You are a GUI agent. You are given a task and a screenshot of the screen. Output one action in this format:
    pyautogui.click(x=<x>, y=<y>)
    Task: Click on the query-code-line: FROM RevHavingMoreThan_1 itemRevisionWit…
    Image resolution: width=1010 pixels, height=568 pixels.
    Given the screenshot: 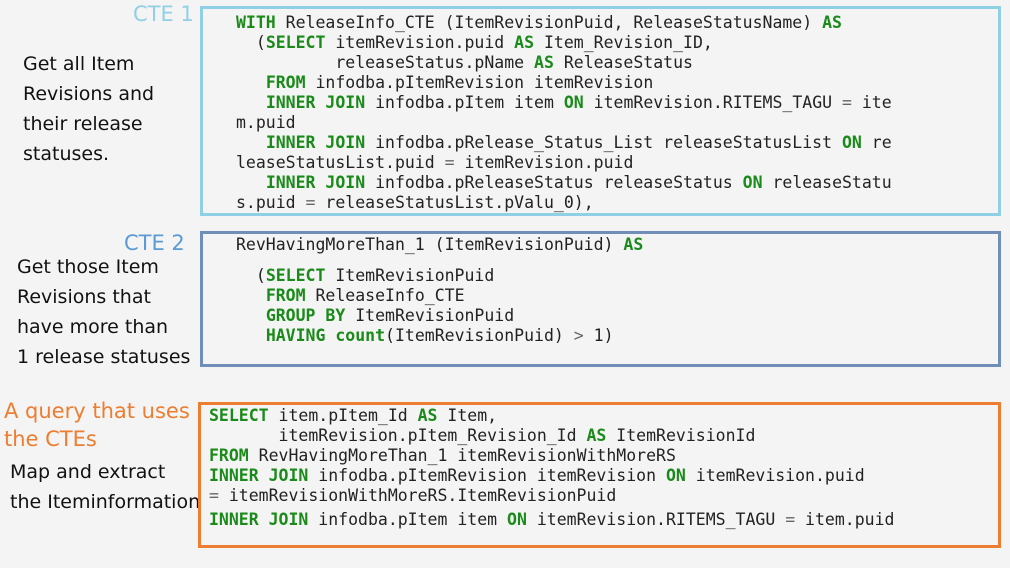 What is the action you would take?
    pyautogui.click(x=442, y=455)
    